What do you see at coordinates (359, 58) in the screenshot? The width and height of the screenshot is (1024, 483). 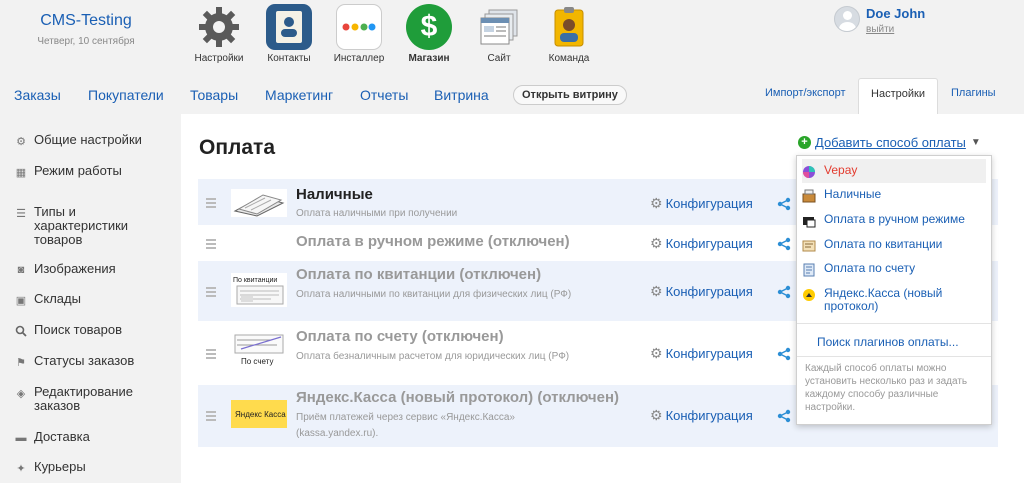 I see `app-label: Инсталлер` at bounding box center [359, 58].